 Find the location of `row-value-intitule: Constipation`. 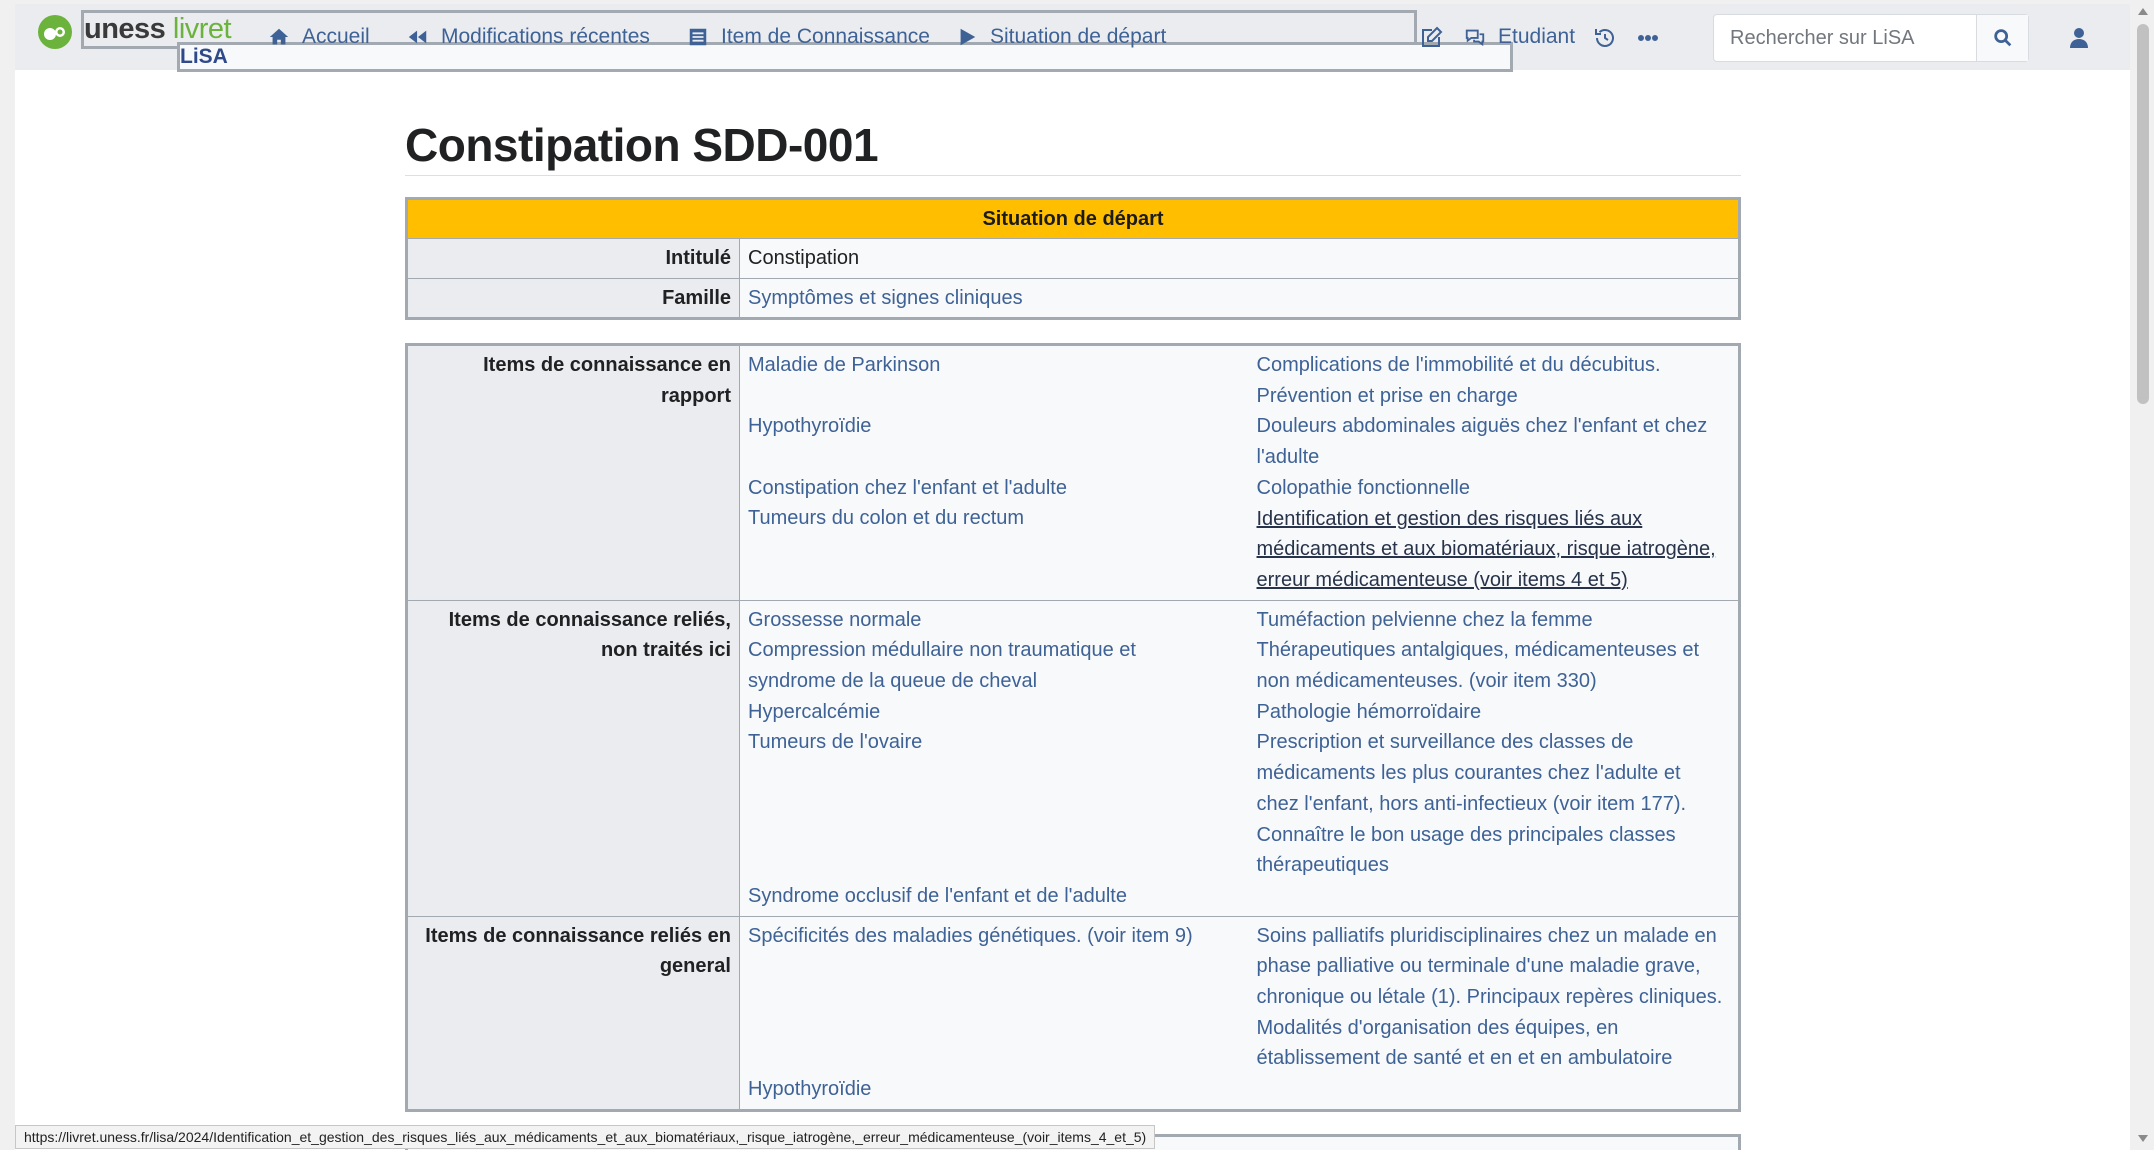

row-value-intitule: Constipation is located at coordinates (1239, 258).